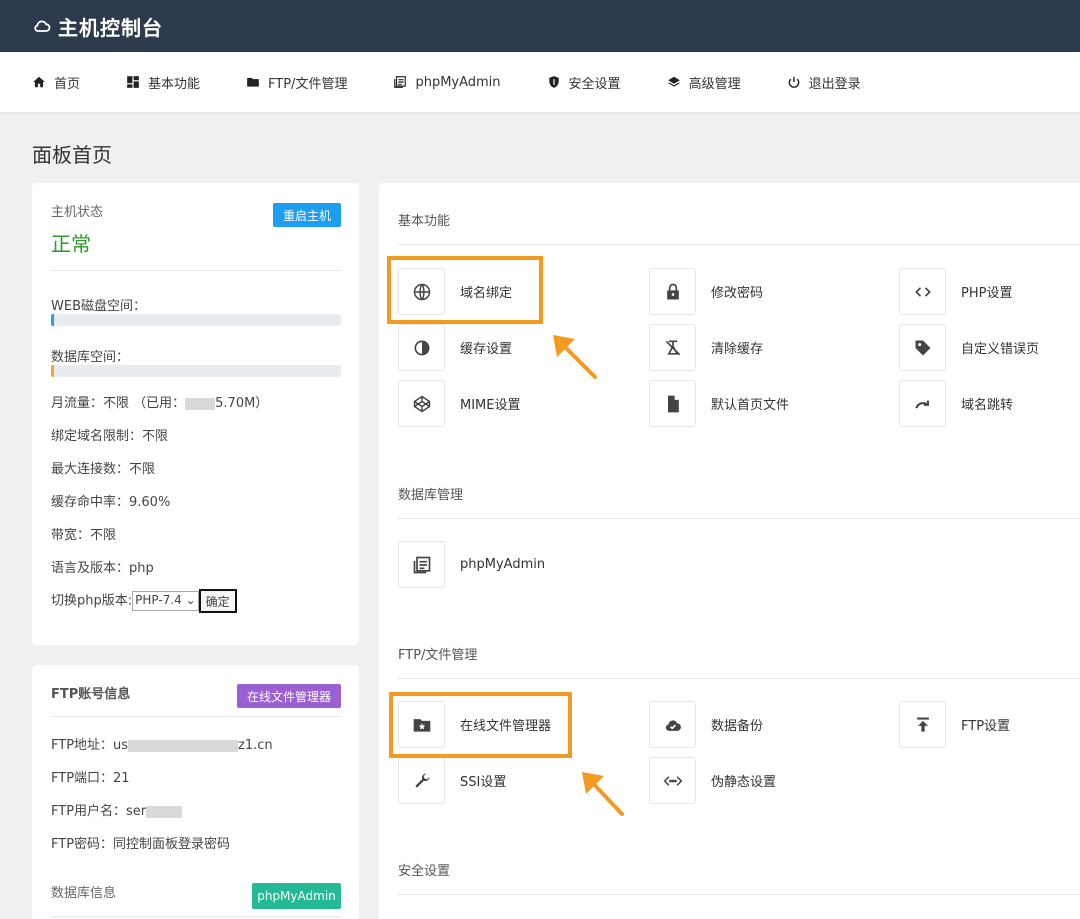  Describe the element at coordinates (954, 724) in the screenshot. I see `tile-ftp-settings: FTP设置` at that location.